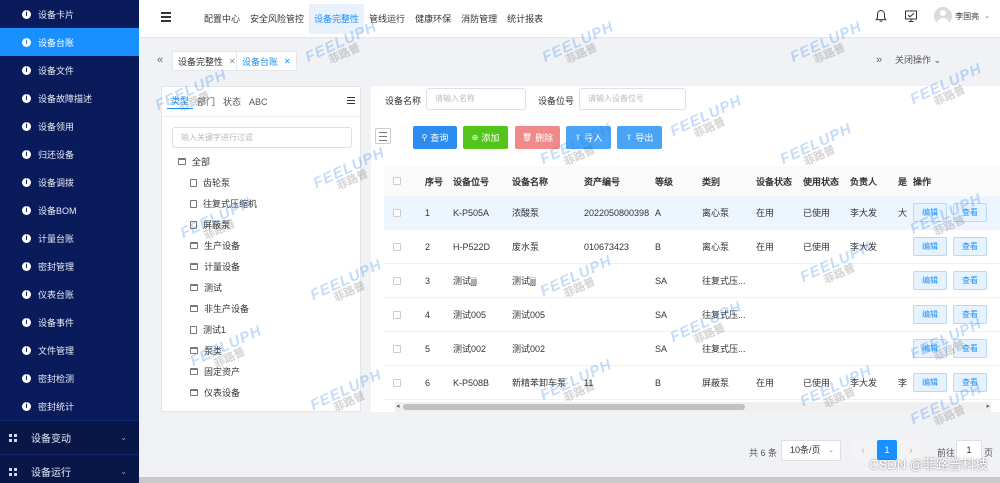  I want to click on sidebar-item: i 设备卡片, so click(69, 14).